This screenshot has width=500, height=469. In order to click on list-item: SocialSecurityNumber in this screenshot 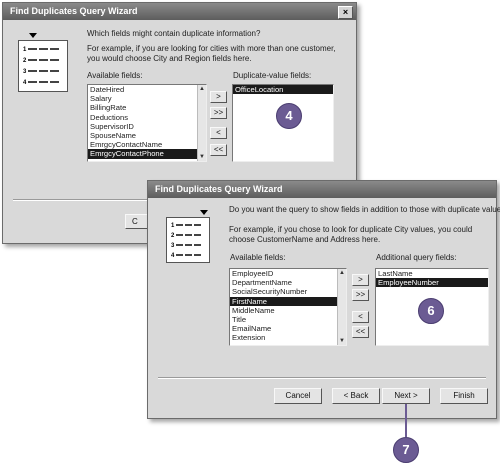, I will do `click(288, 291)`.